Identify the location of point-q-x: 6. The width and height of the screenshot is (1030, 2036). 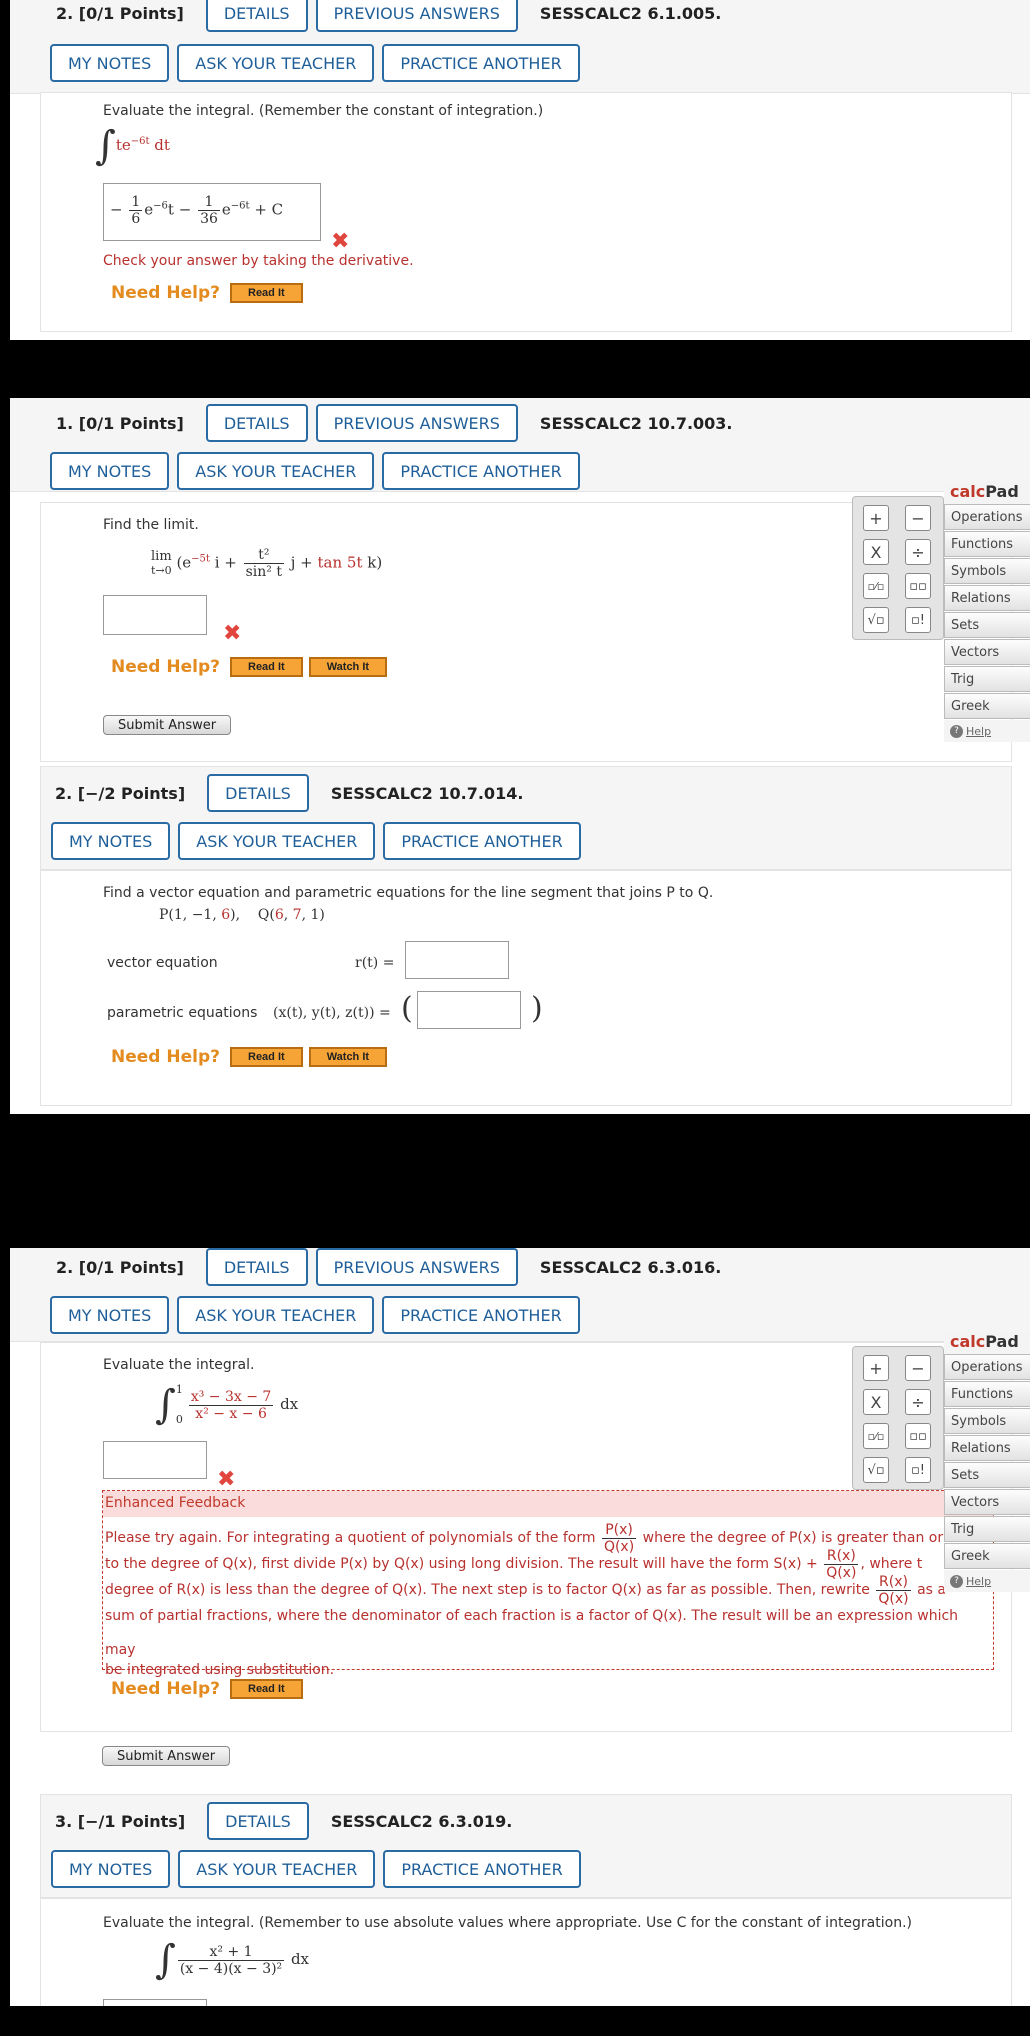
(279, 915).